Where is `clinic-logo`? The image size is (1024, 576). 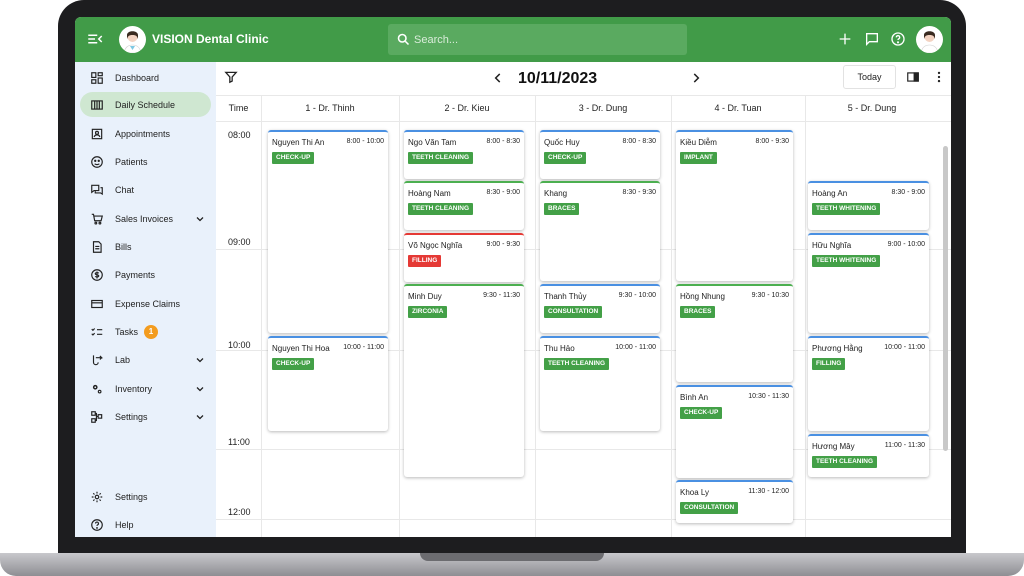 clinic-logo is located at coordinates (132, 39).